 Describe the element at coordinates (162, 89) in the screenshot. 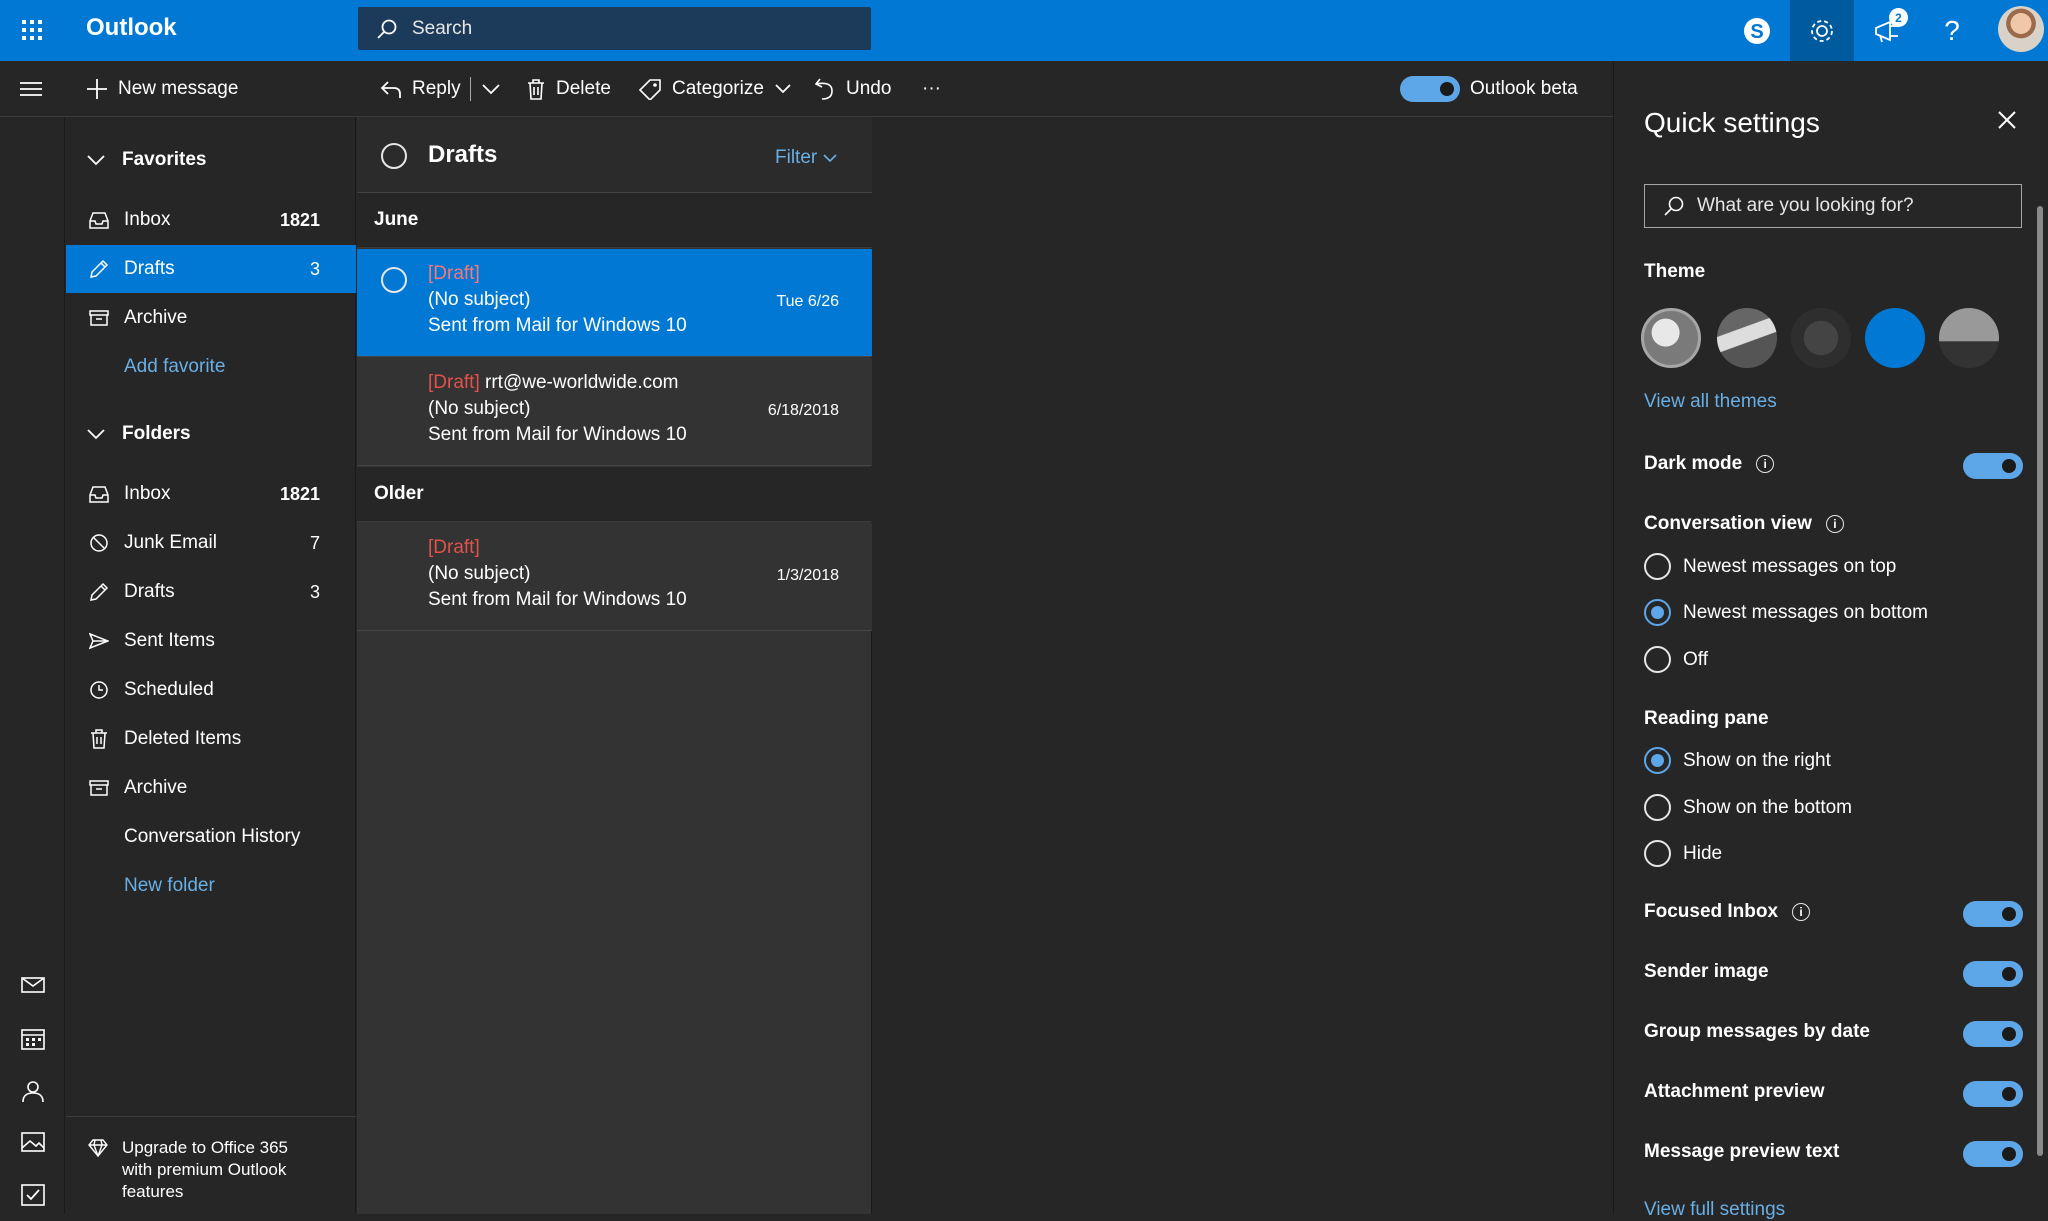

I see `new-message-button: New message` at that location.